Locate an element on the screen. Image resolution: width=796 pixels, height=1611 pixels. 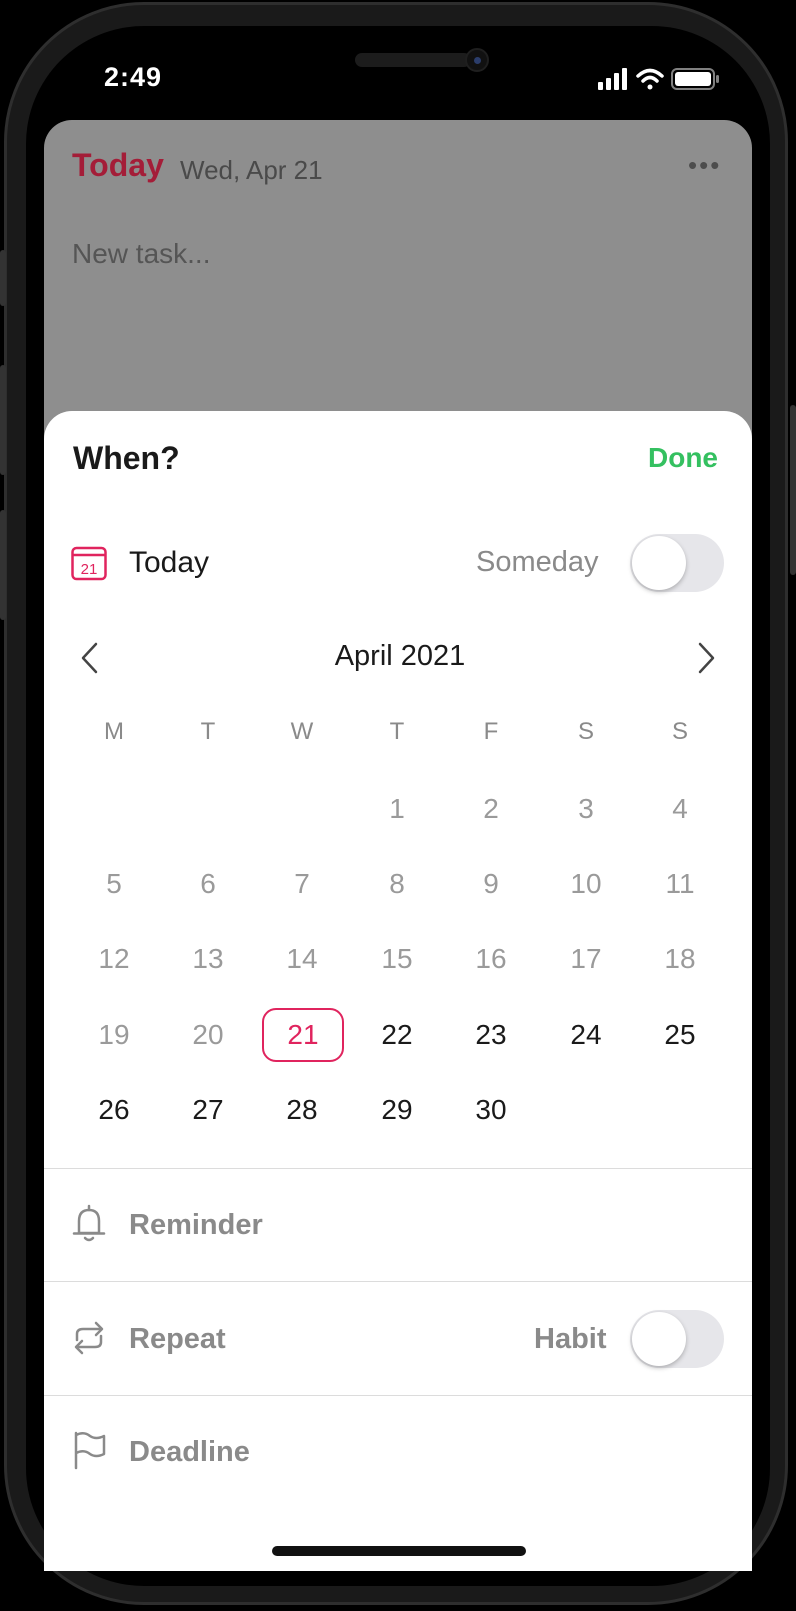
calendar-day: 9 is located at coordinates (491, 884).